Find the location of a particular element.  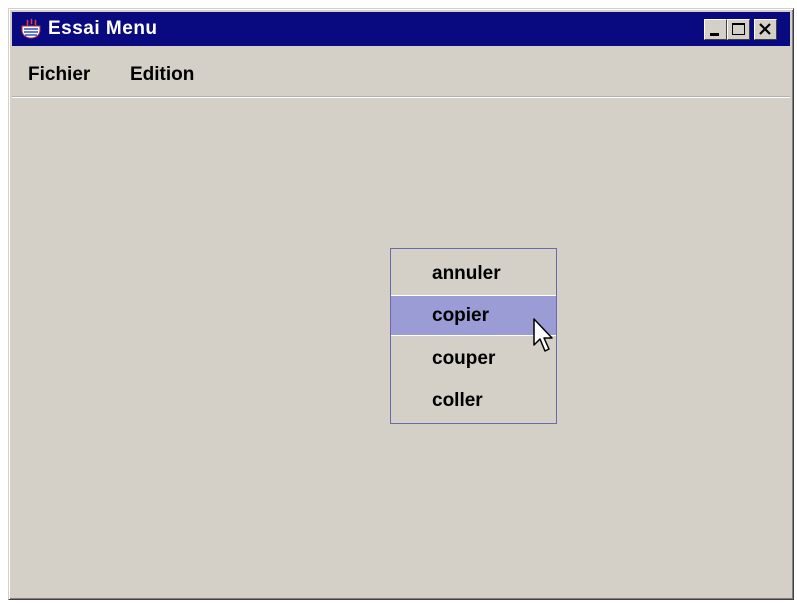

menu-item-coller: coller is located at coordinates (473, 400).